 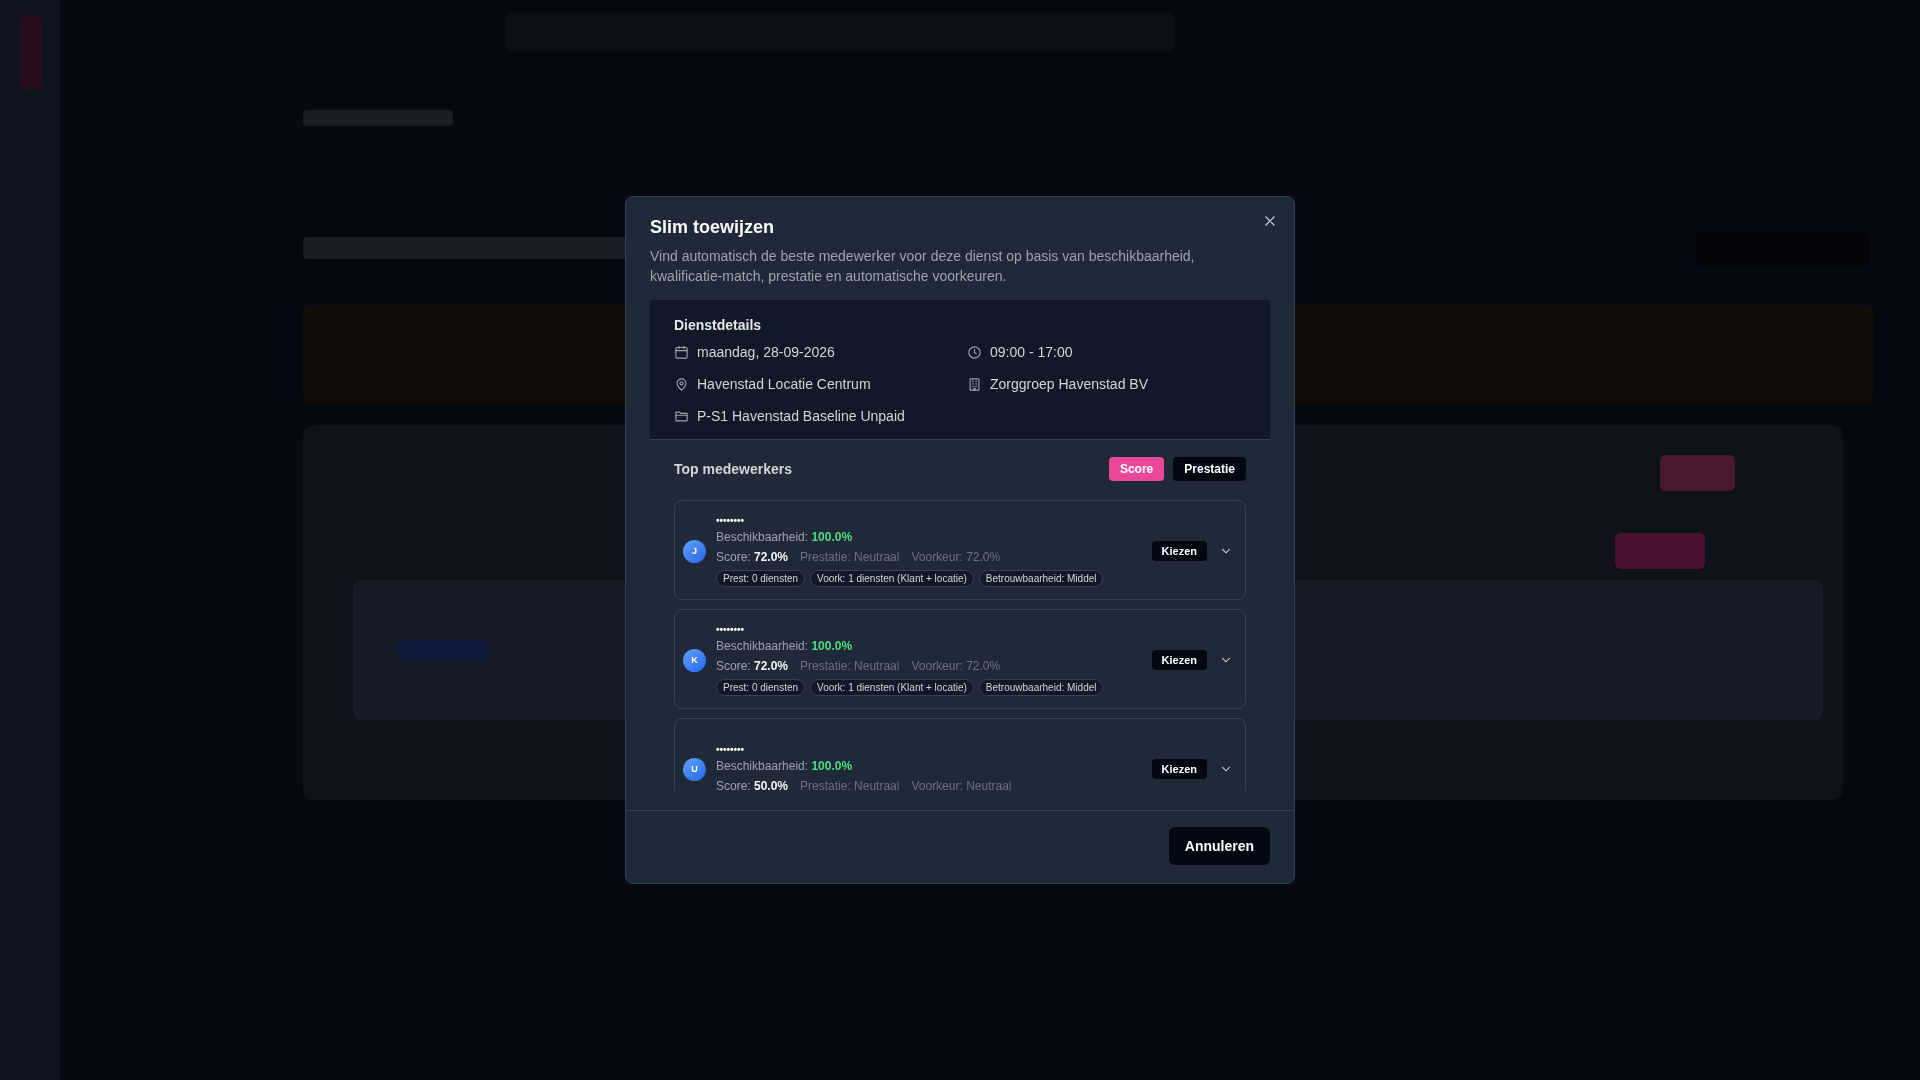 I want to click on dialog-title: Slim toewijzen, so click(x=713, y=227).